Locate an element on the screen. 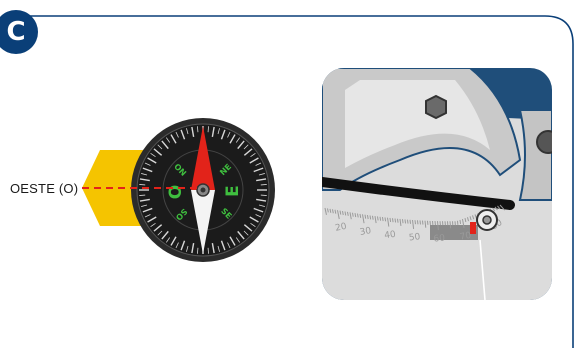 The width and height of the screenshot is (579, 348). bracket-knob is located at coordinates (544, 142).